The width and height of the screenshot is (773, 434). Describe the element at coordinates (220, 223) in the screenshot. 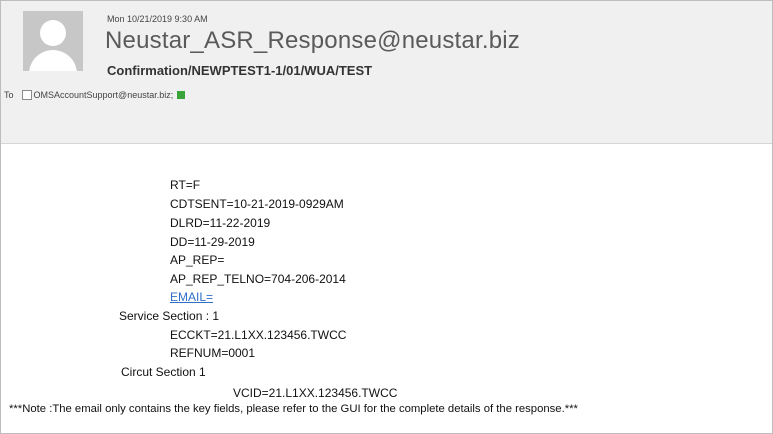

I see `field-dlrd: DLRD=11-22-2019` at that location.